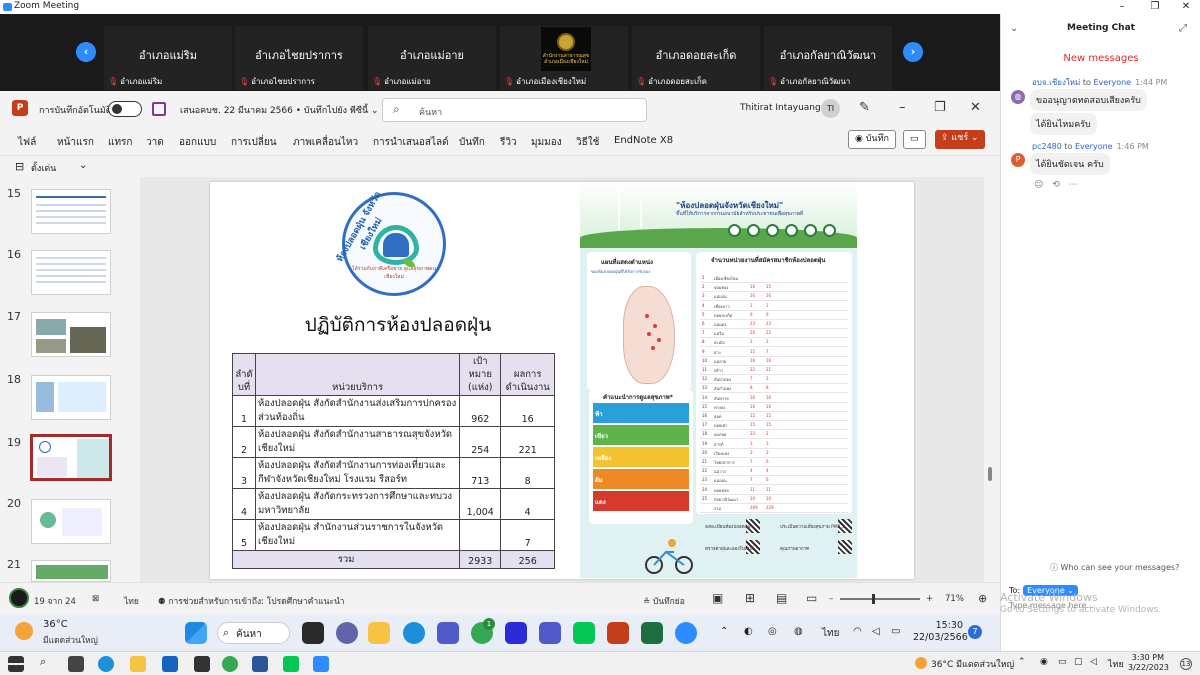 This screenshot has width=1200, height=675. Describe the element at coordinates (1183, 28) in the screenshot. I see `popout-icon: ⤢` at that location.